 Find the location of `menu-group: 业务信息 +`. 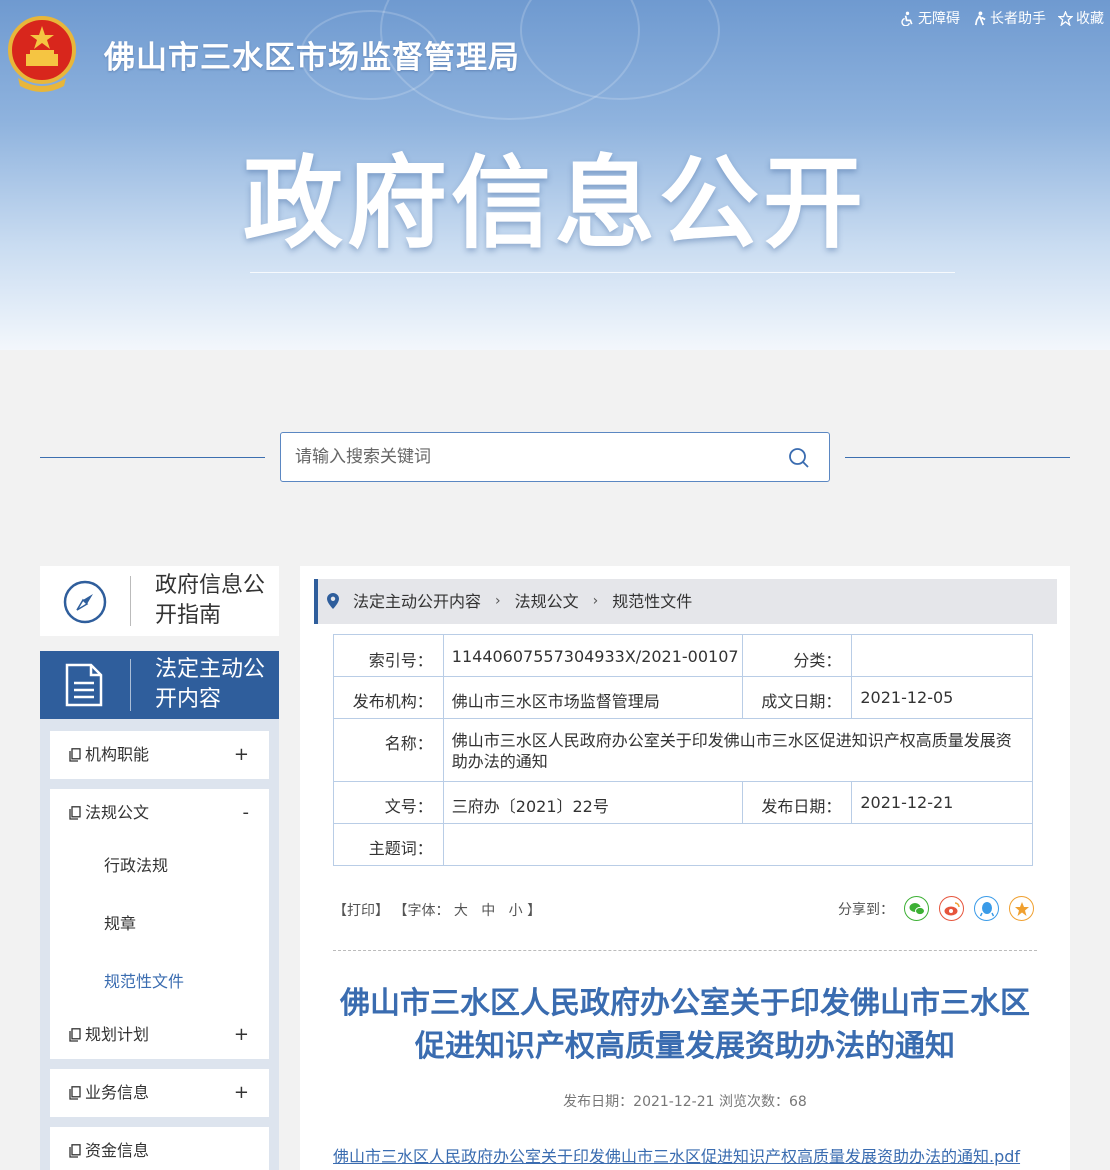

menu-group: 业务信息 + is located at coordinates (159, 1093).